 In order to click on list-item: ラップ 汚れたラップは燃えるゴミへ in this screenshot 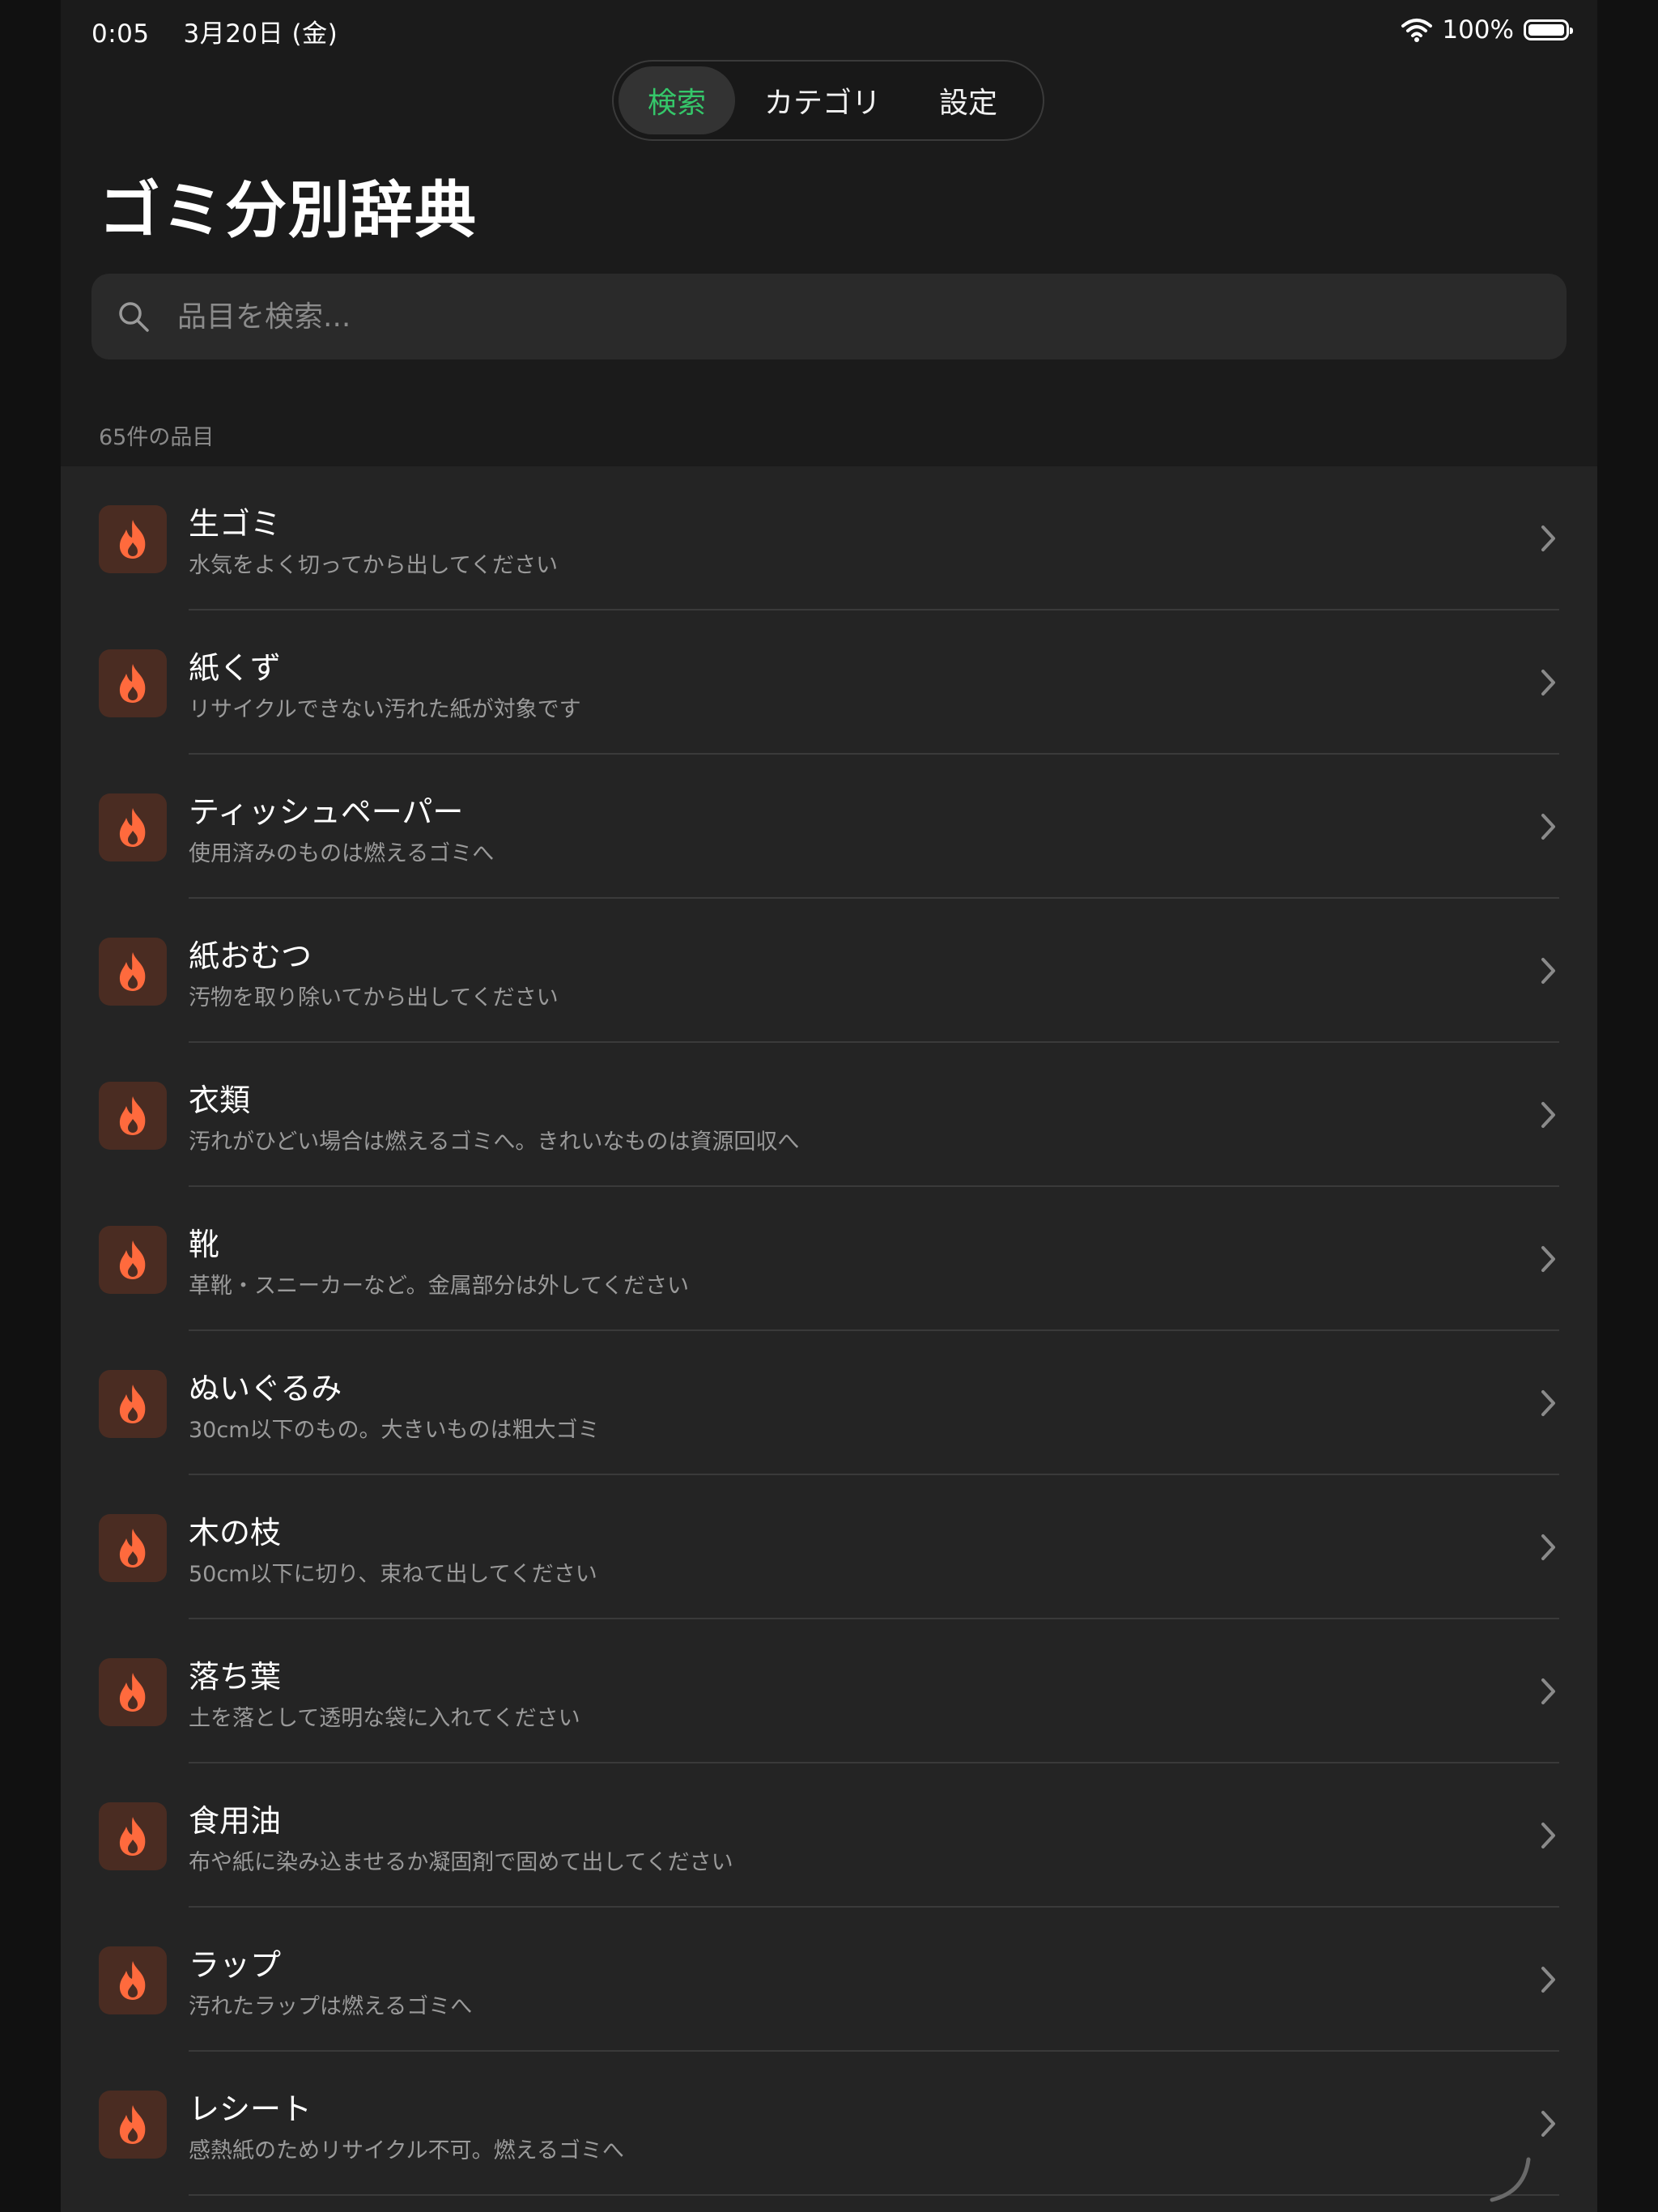, I will do `click(829, 1980)`.